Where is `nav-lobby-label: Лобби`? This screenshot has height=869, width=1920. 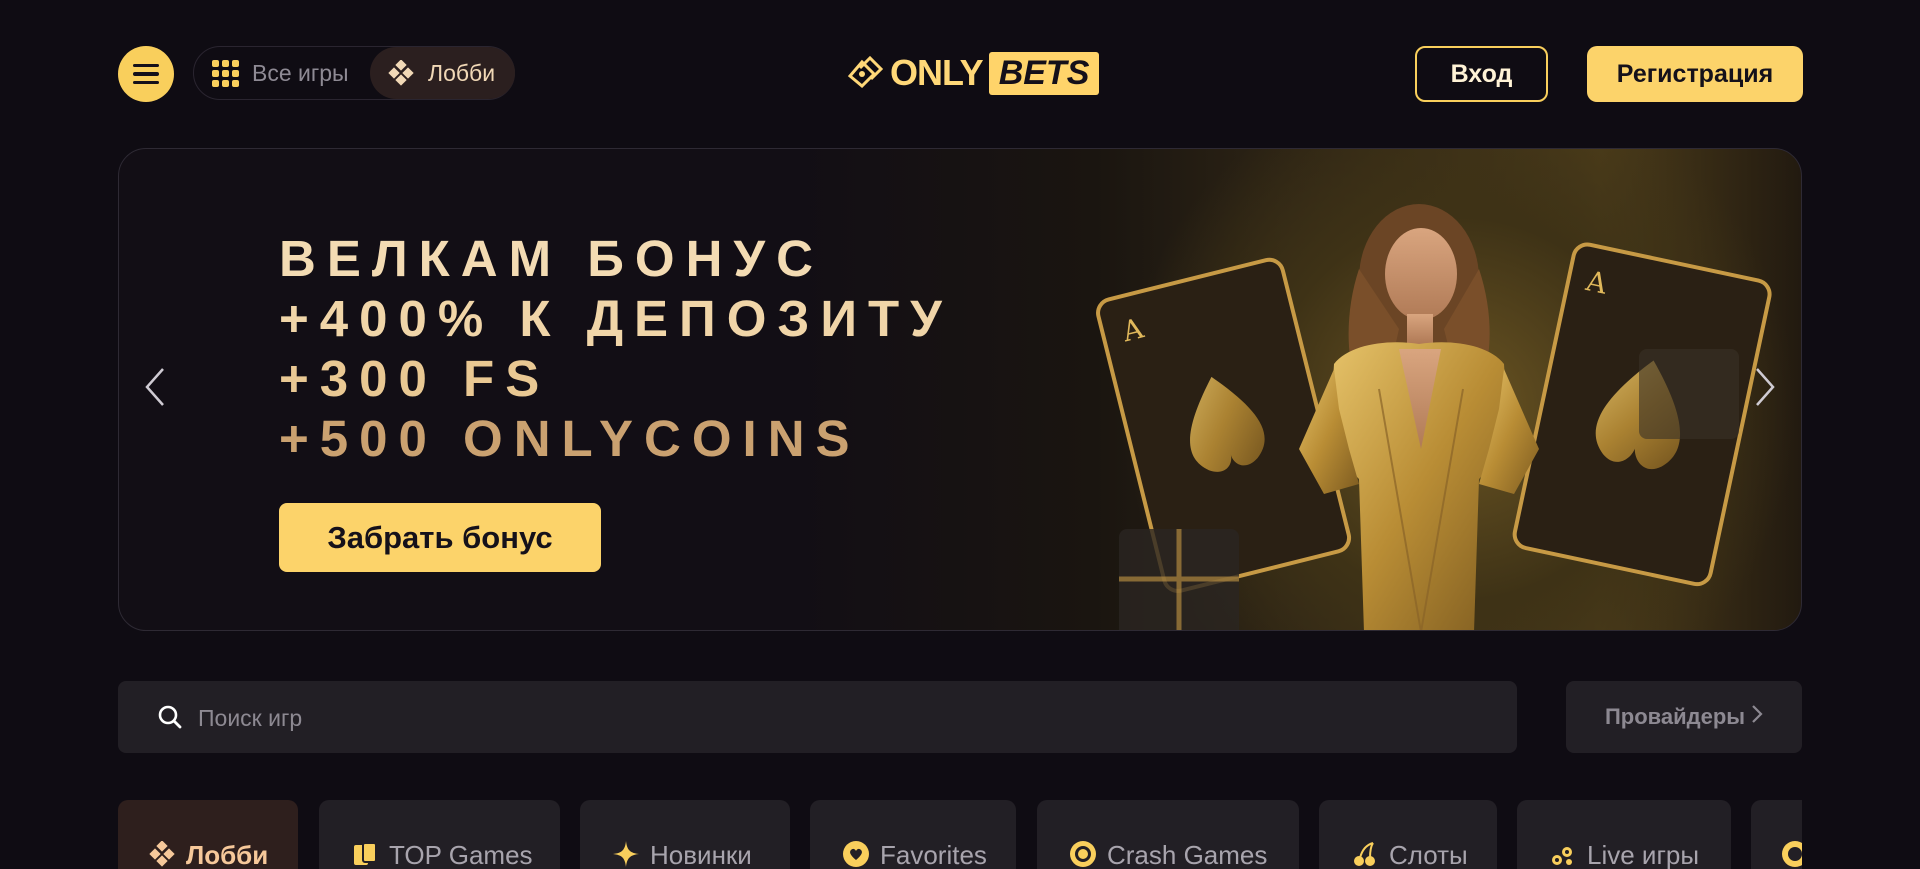 nav-lobby-label: Лобби is located at coordinates (462, 72).